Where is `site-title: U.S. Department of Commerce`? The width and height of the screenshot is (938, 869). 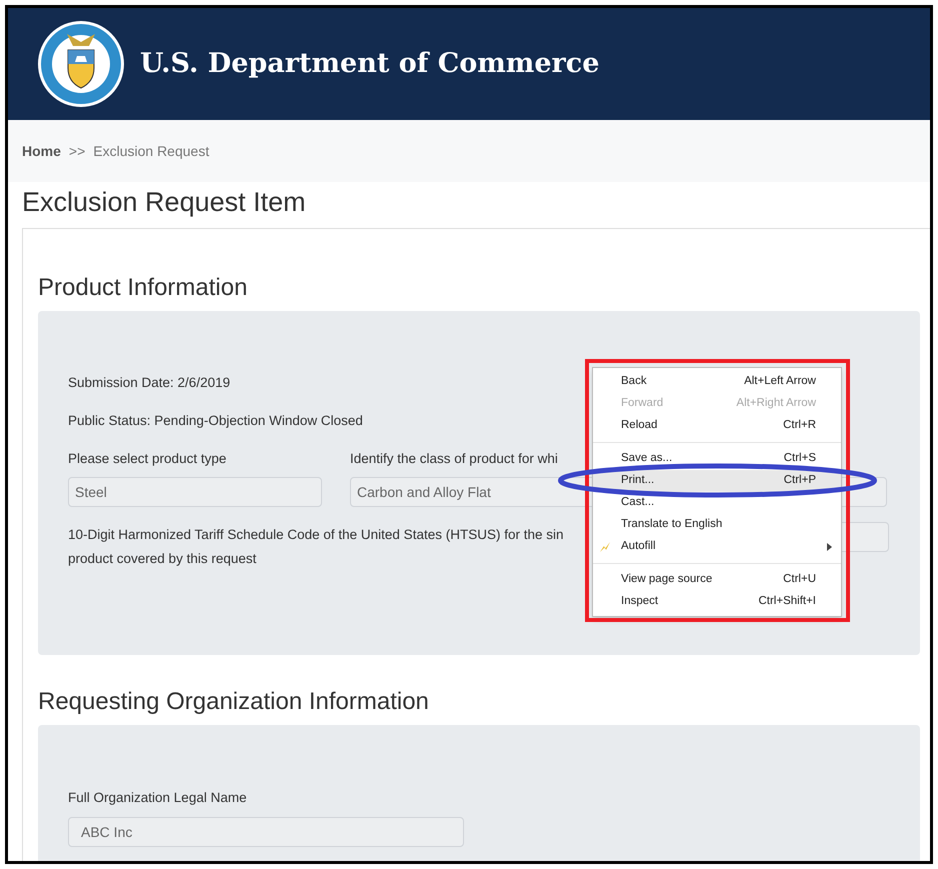 site-title: U.S. Department of Commerce is located at coordinates (370, 63).